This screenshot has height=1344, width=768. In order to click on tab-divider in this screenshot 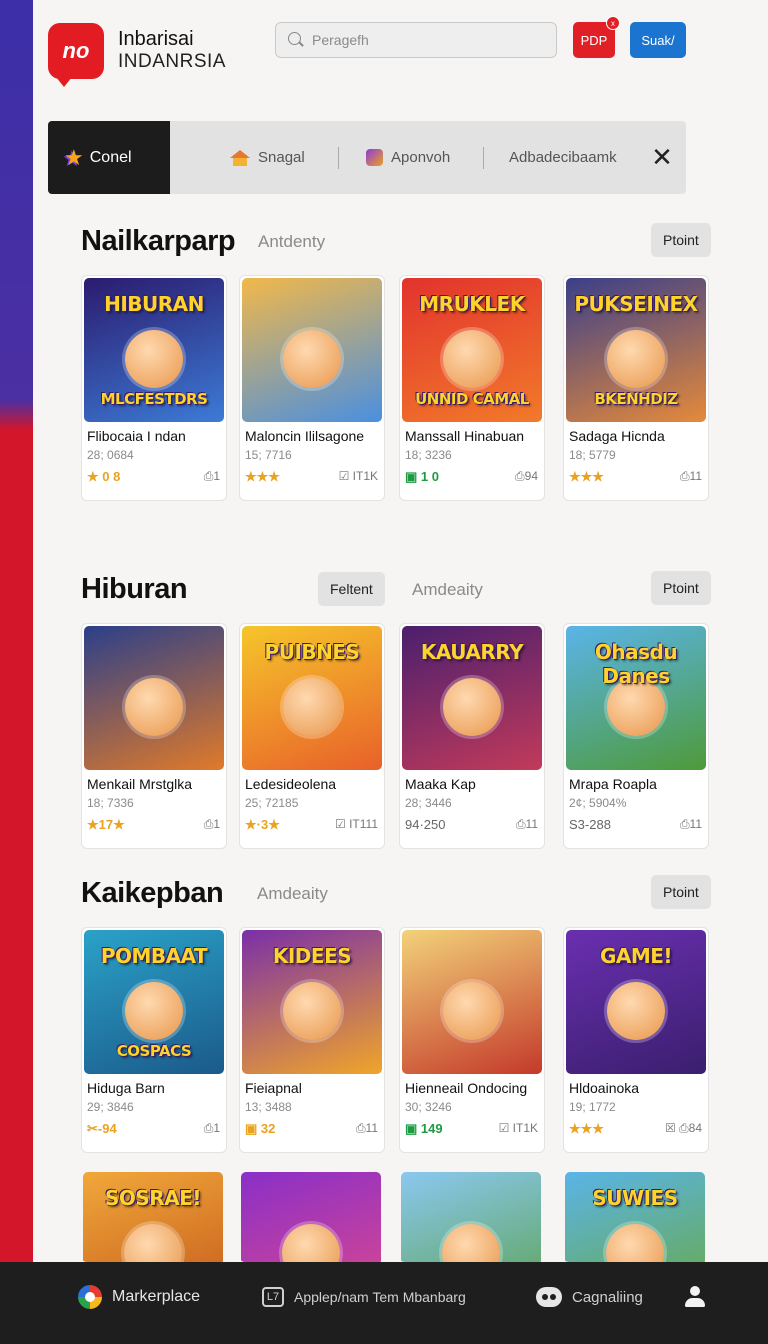, I will do `click(338, 158)`.